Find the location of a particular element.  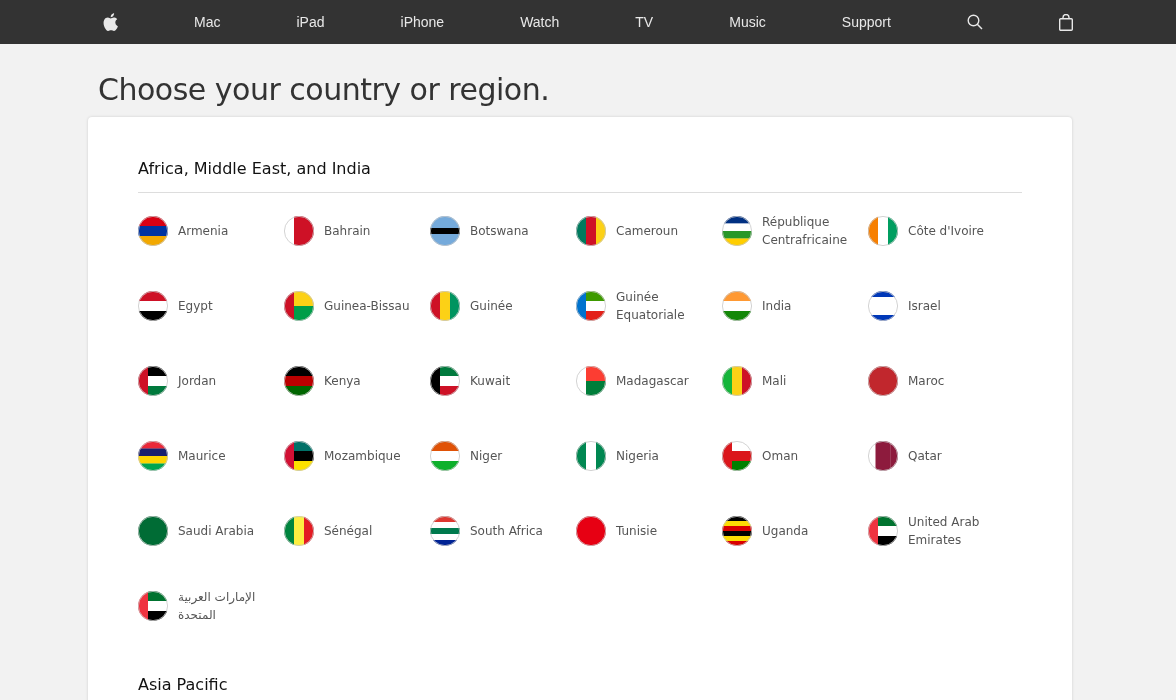

country-link: Jordan is located at coordinates (197, 380).